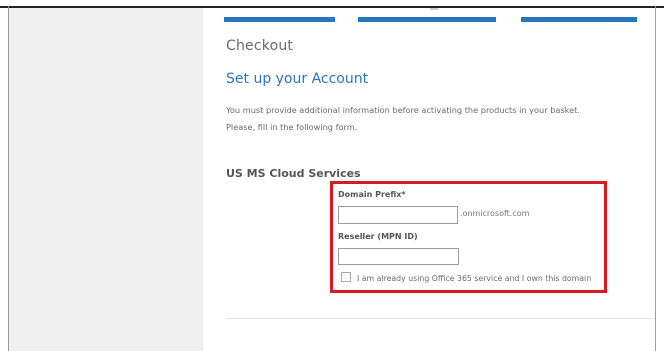 The image size is (664, 351). I want to click on page-title: Checkout, so click(260, 46).